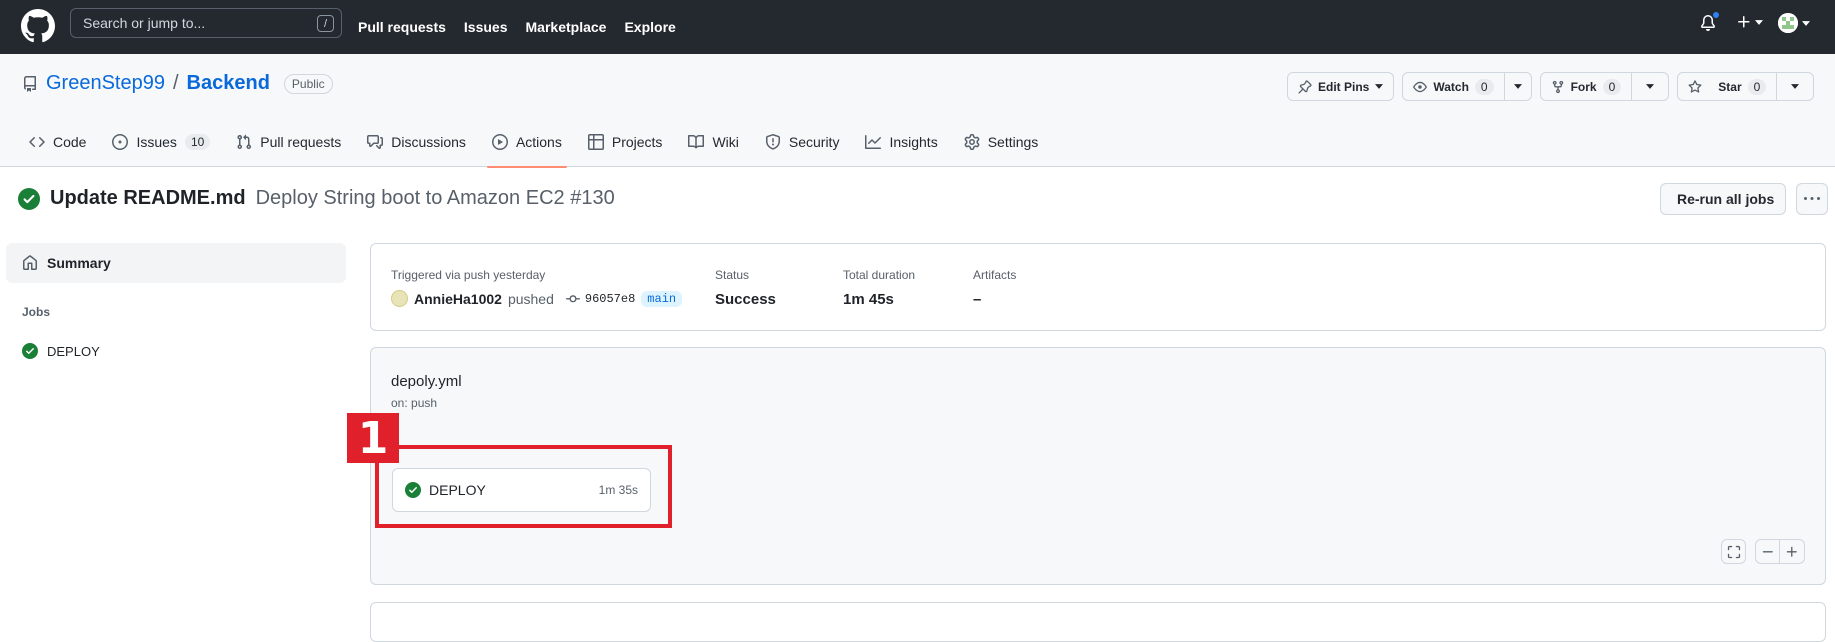 The width and height of the screenshot is (1835, 642). I want to click on sidebar-summary-label: Summary, so click(79, 263).